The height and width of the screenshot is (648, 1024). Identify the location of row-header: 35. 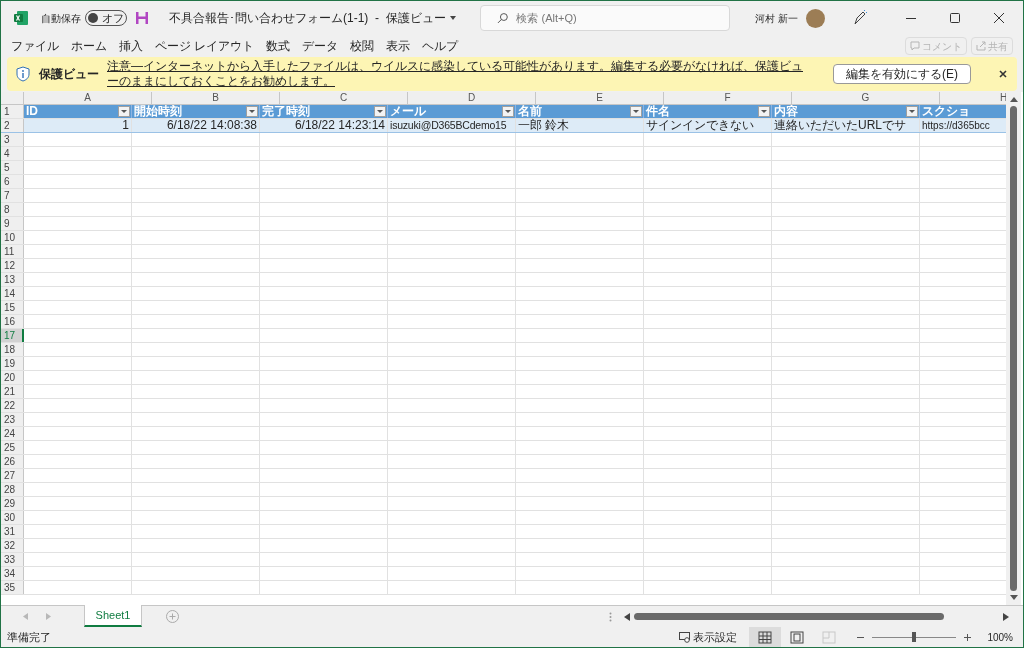
(12, 587).